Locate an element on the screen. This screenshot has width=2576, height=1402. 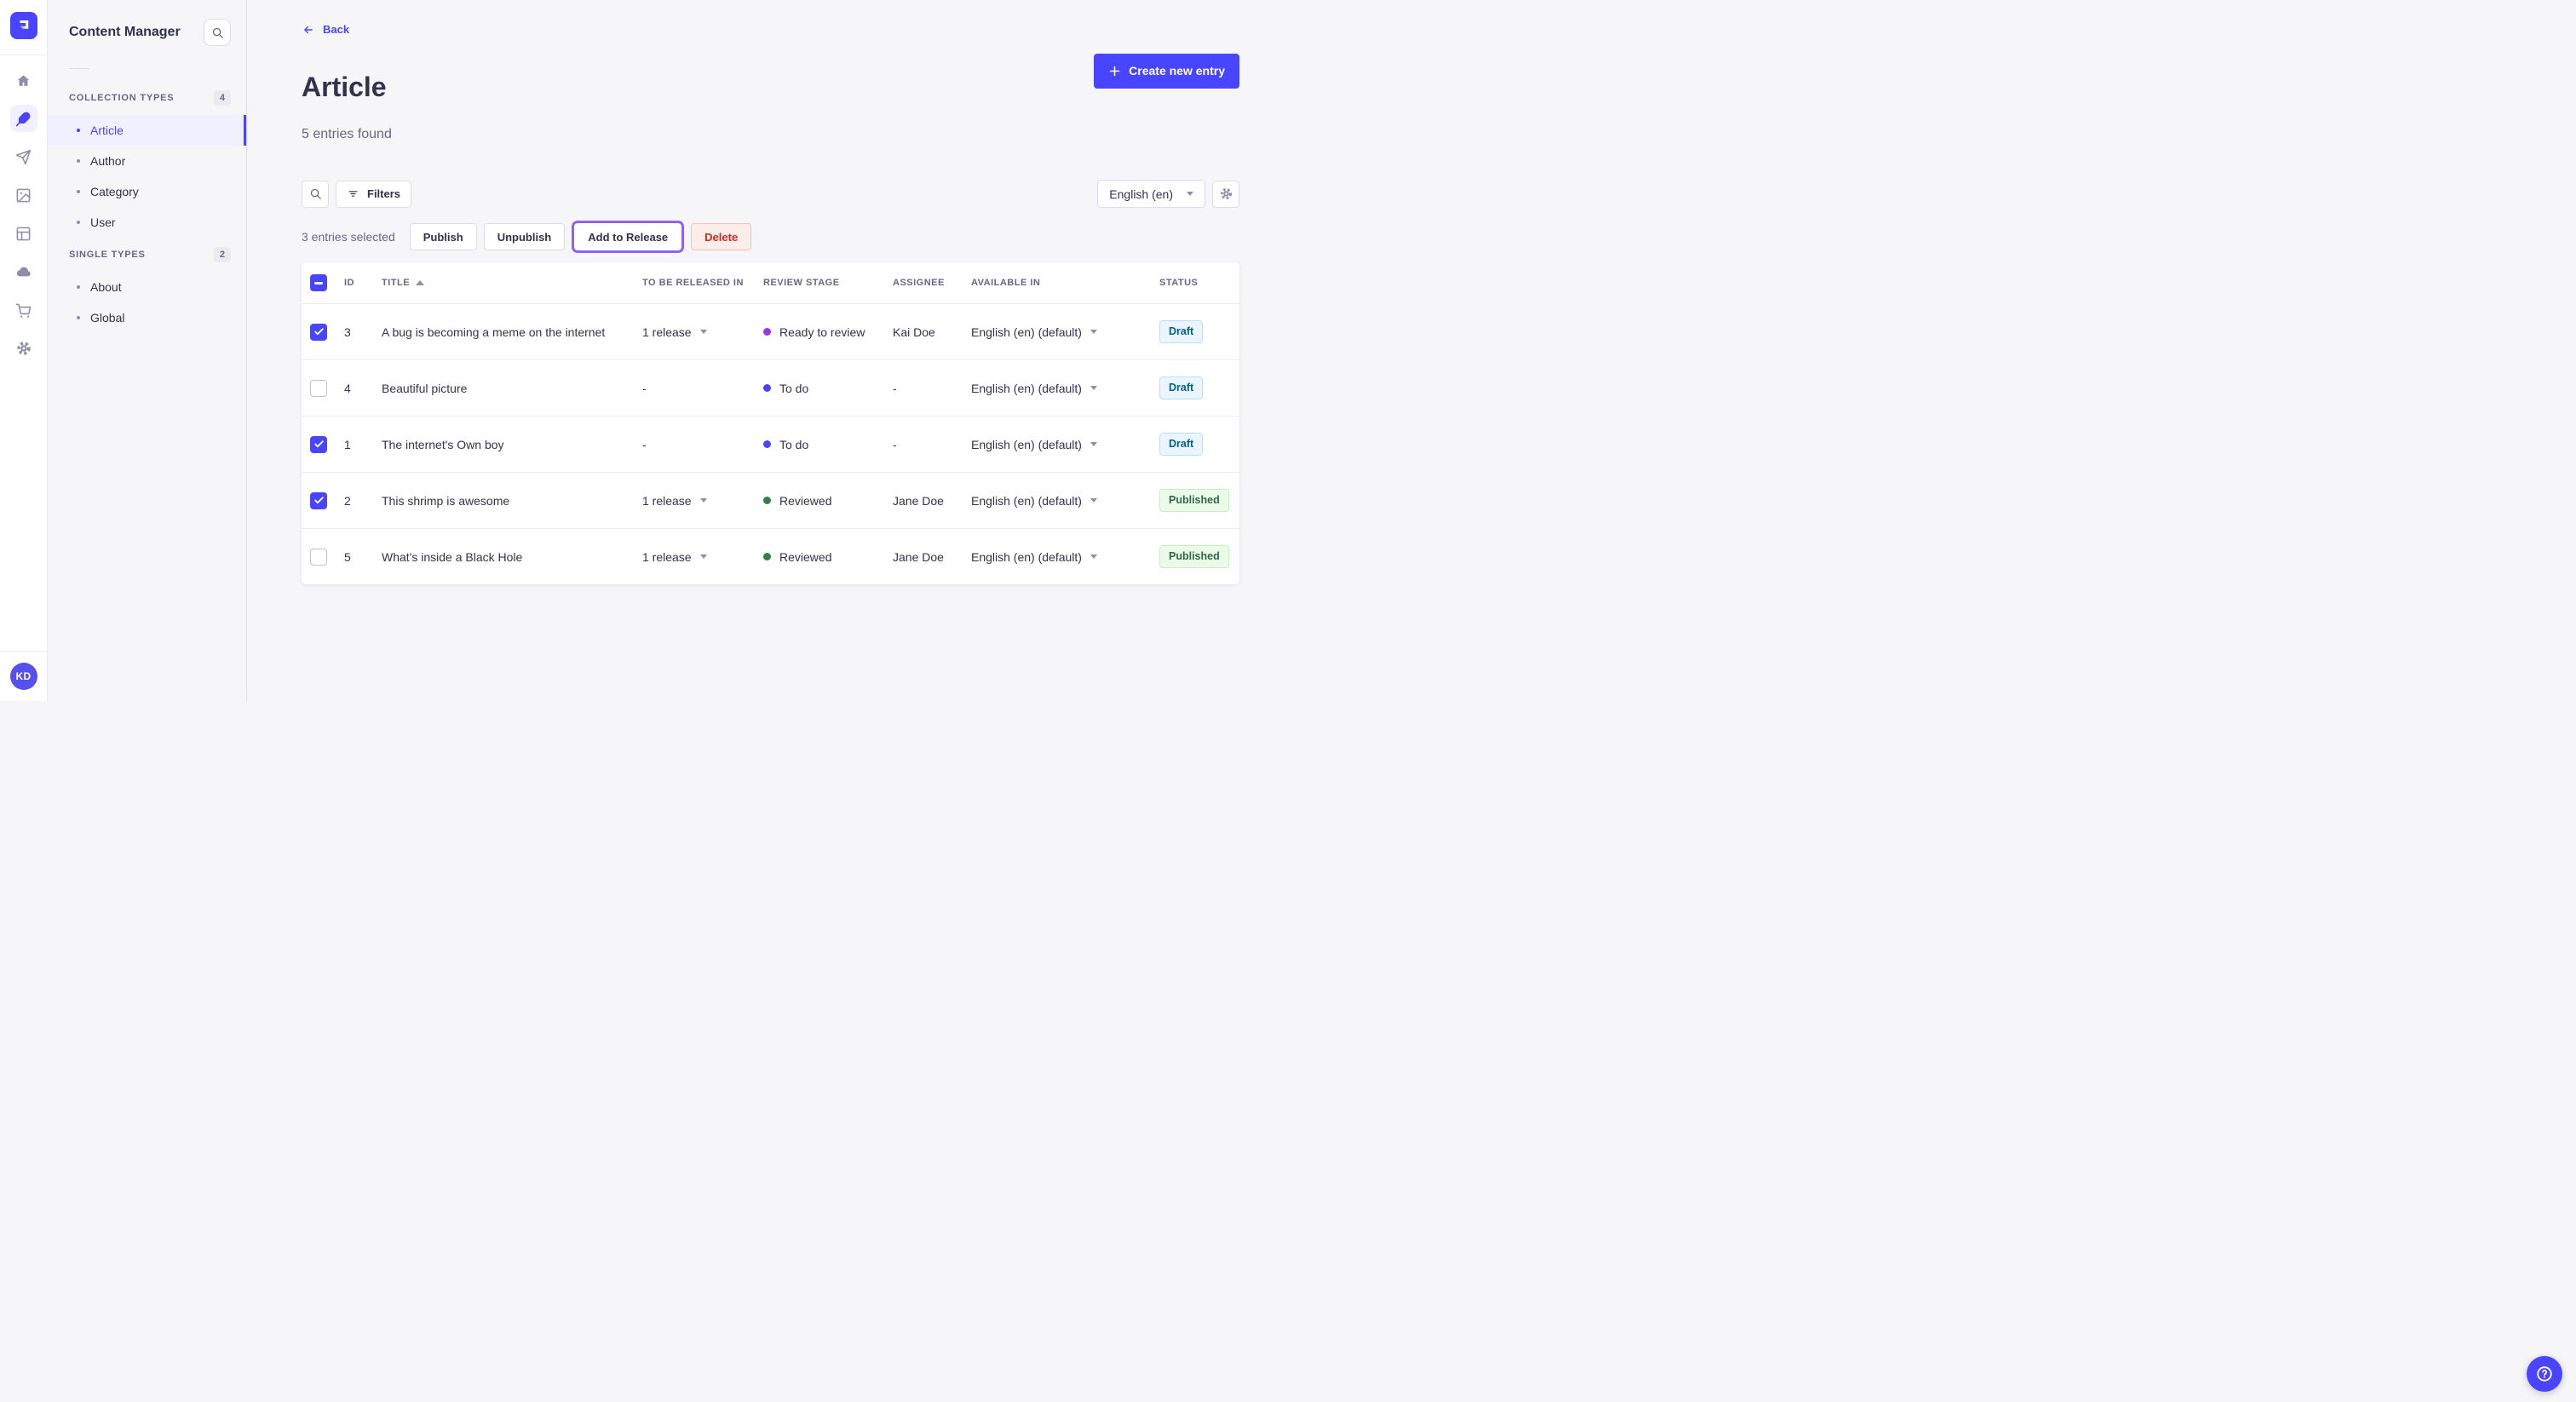
filters-button: Filters is located at coordinates (374, 194).